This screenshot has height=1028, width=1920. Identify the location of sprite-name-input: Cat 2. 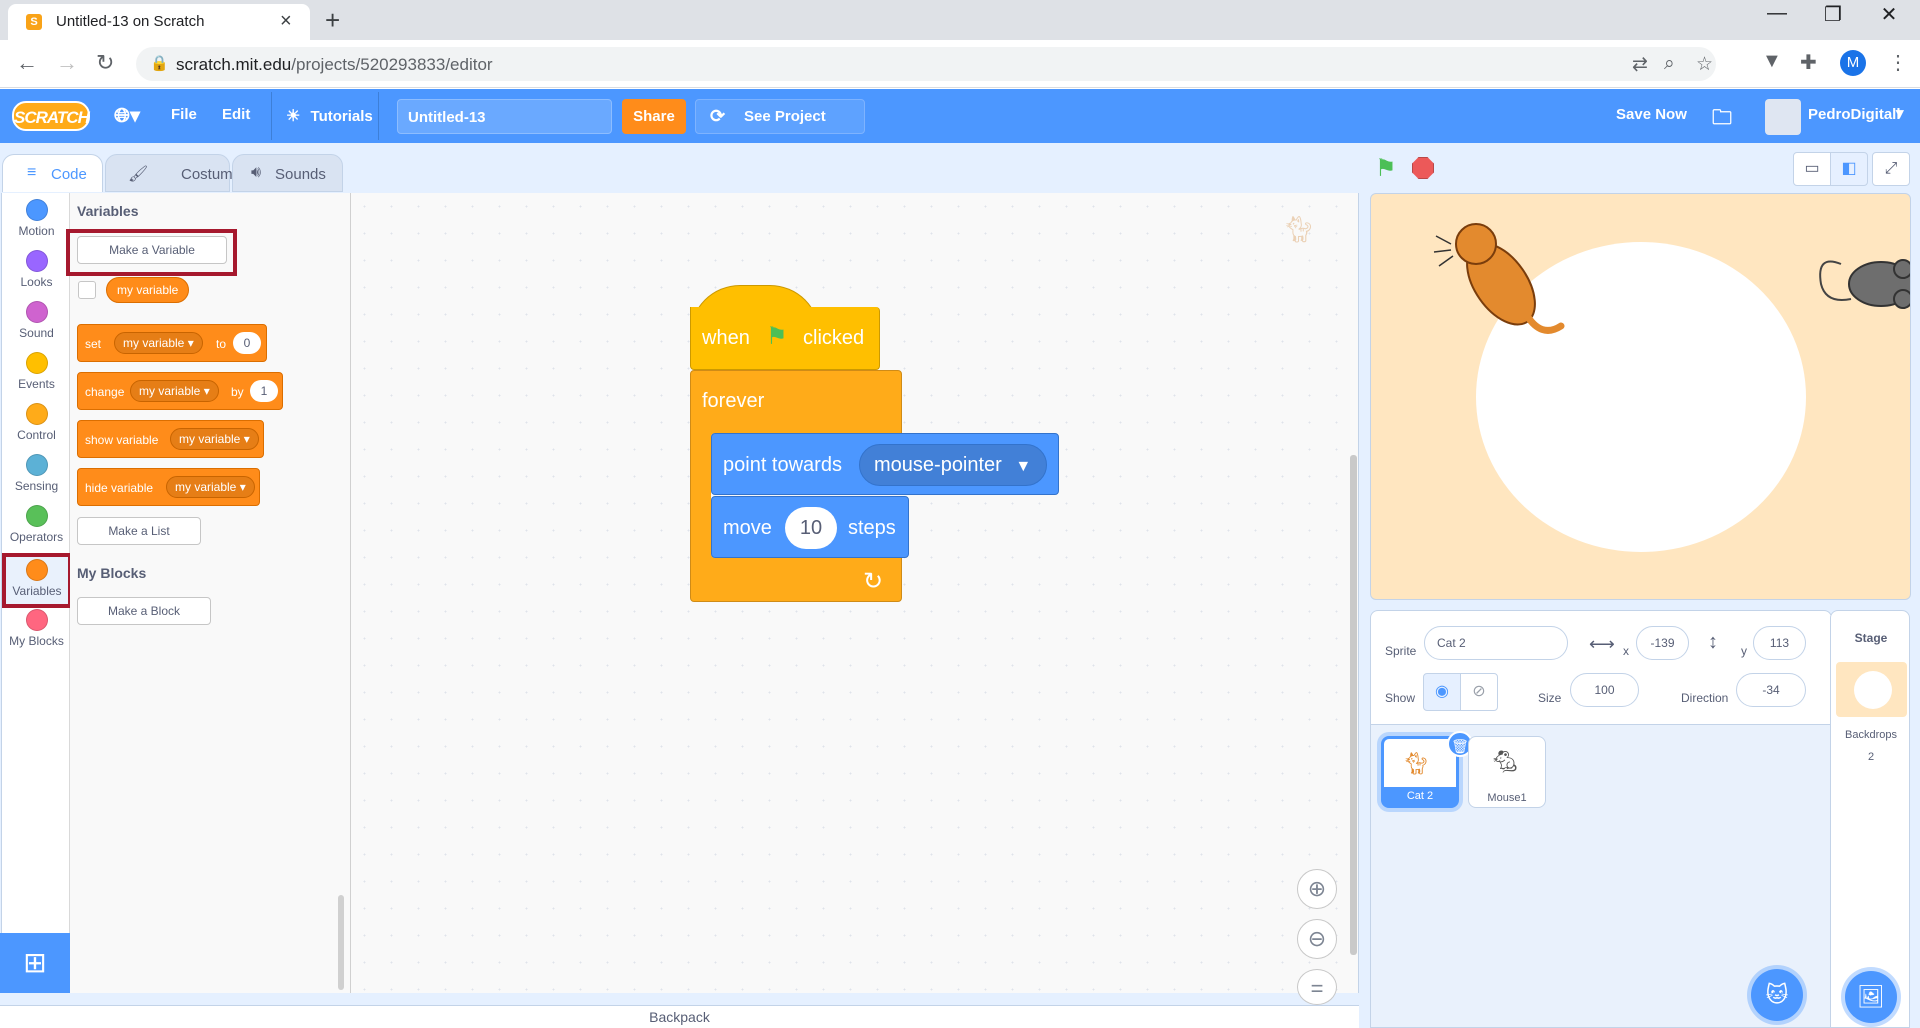
(1496, 643).